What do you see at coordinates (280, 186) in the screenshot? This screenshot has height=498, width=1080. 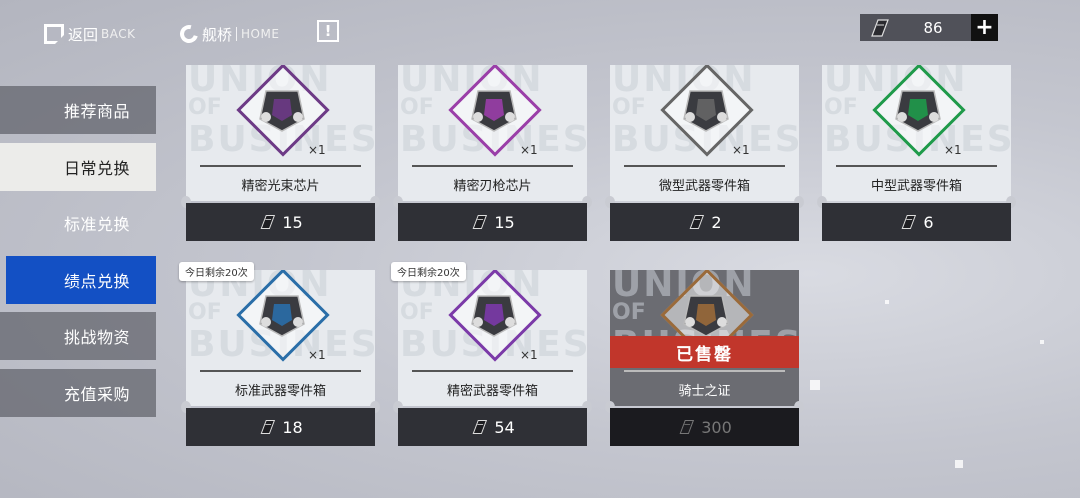 I see `item-name: 精密光束芯片` at bounding box center [280, 186].